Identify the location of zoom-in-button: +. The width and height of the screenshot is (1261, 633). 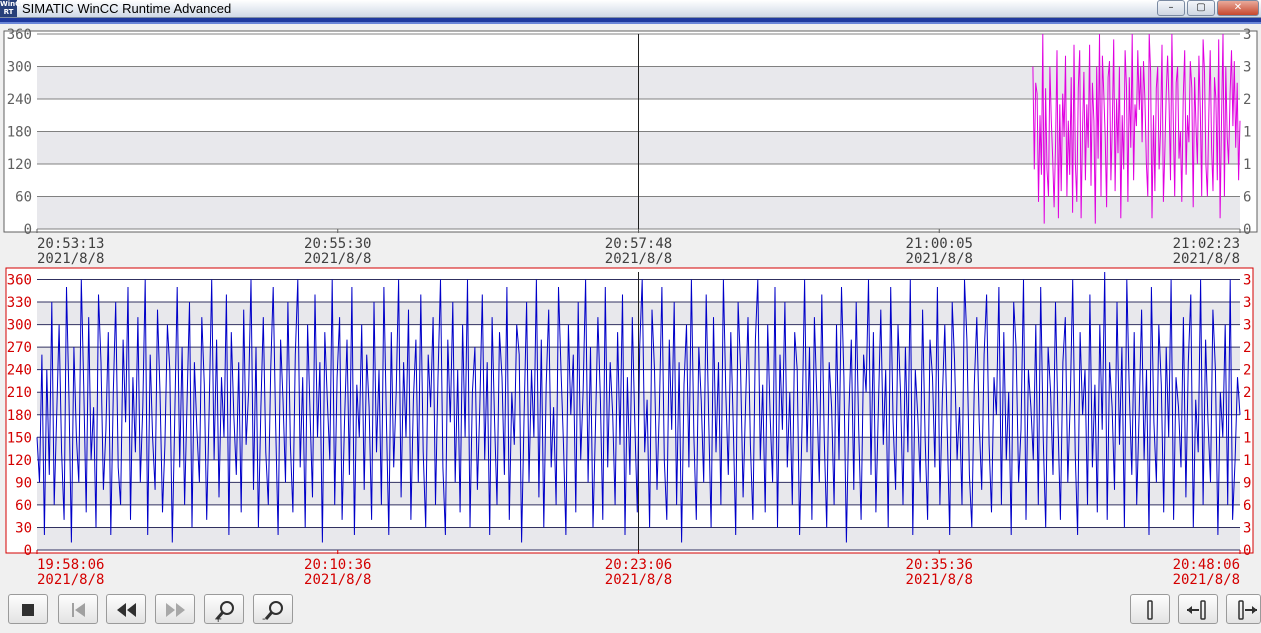
(224, 609).